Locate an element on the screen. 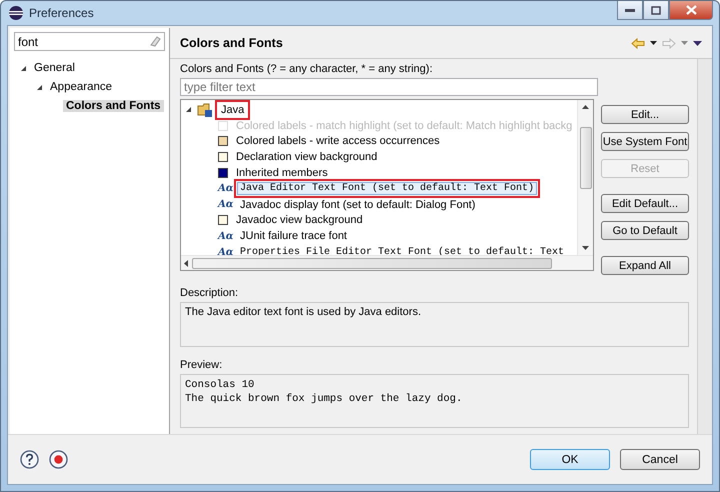 This screenshot has height=492, width=720. filter-field: type filter text is located at coordinates (389, 87).